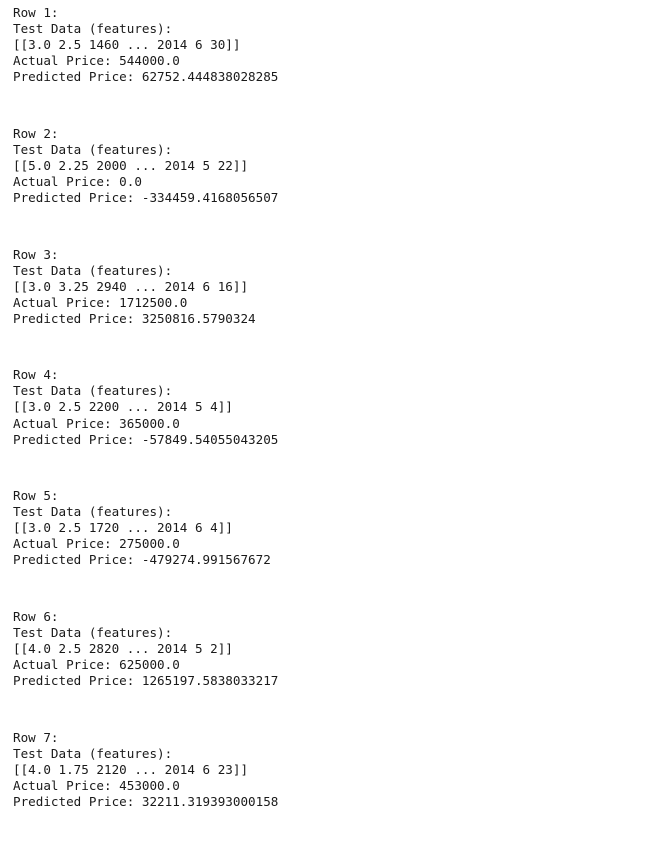 The height and width of the screenshot is (850, 670). What do you see at coordinates (36, 496) in the screenshot?
I see `row-label: Row 5:` at bounding box center [36, 496].